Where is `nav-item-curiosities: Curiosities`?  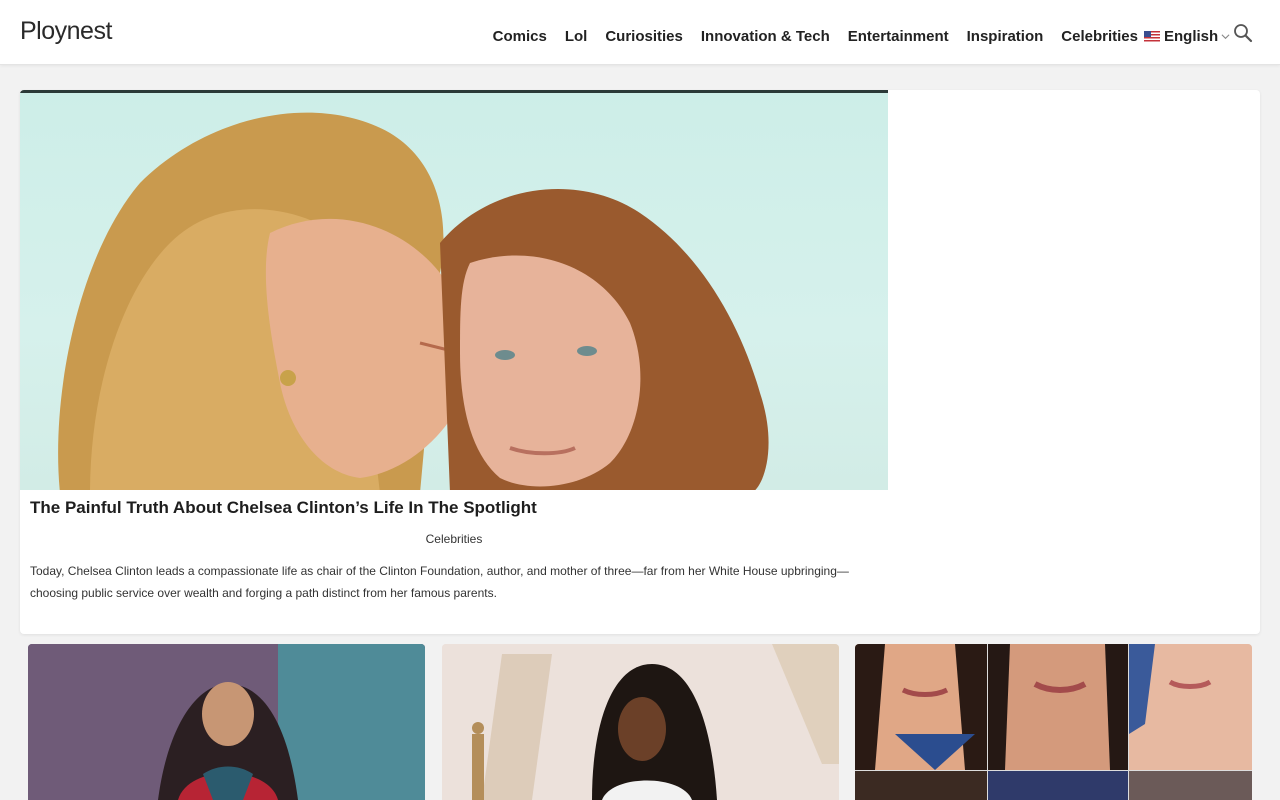 nav-item-curiosities: Curiosities is located at coordinates (644, 36).